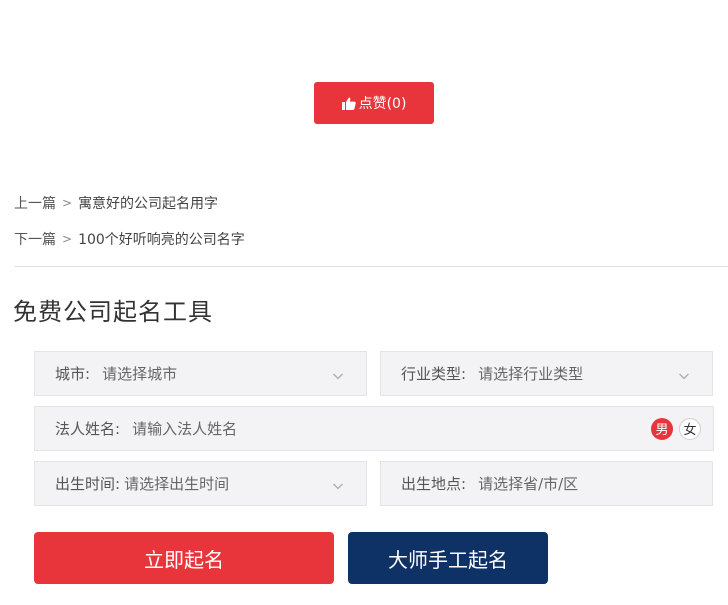 This screenshot has height=605, width=728. What do you see at coordinates (371, 266) in the screenshot?
I see `section-divider` at bounding box center [371, 266].